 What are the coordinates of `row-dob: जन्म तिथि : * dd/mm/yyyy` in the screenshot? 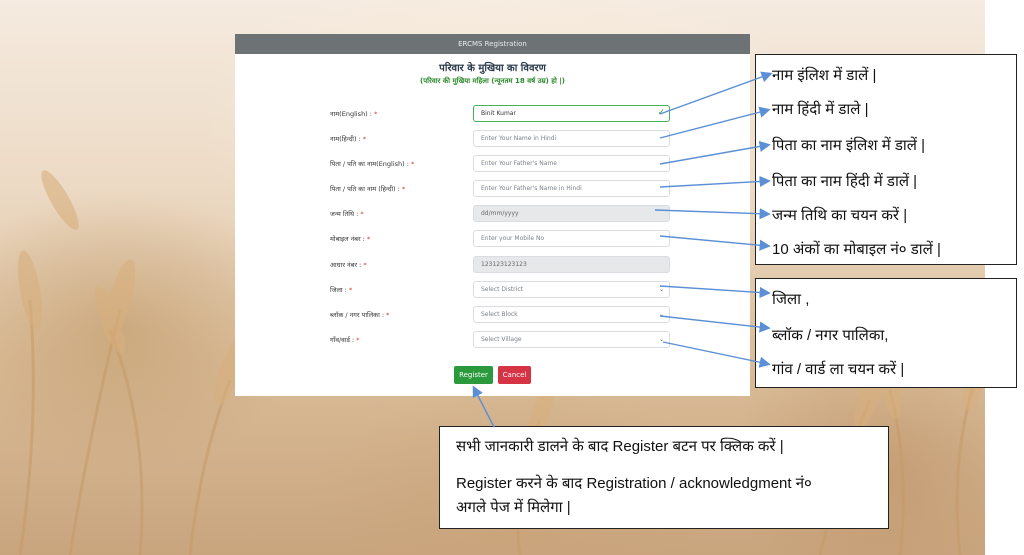 It's located at (492, 214).